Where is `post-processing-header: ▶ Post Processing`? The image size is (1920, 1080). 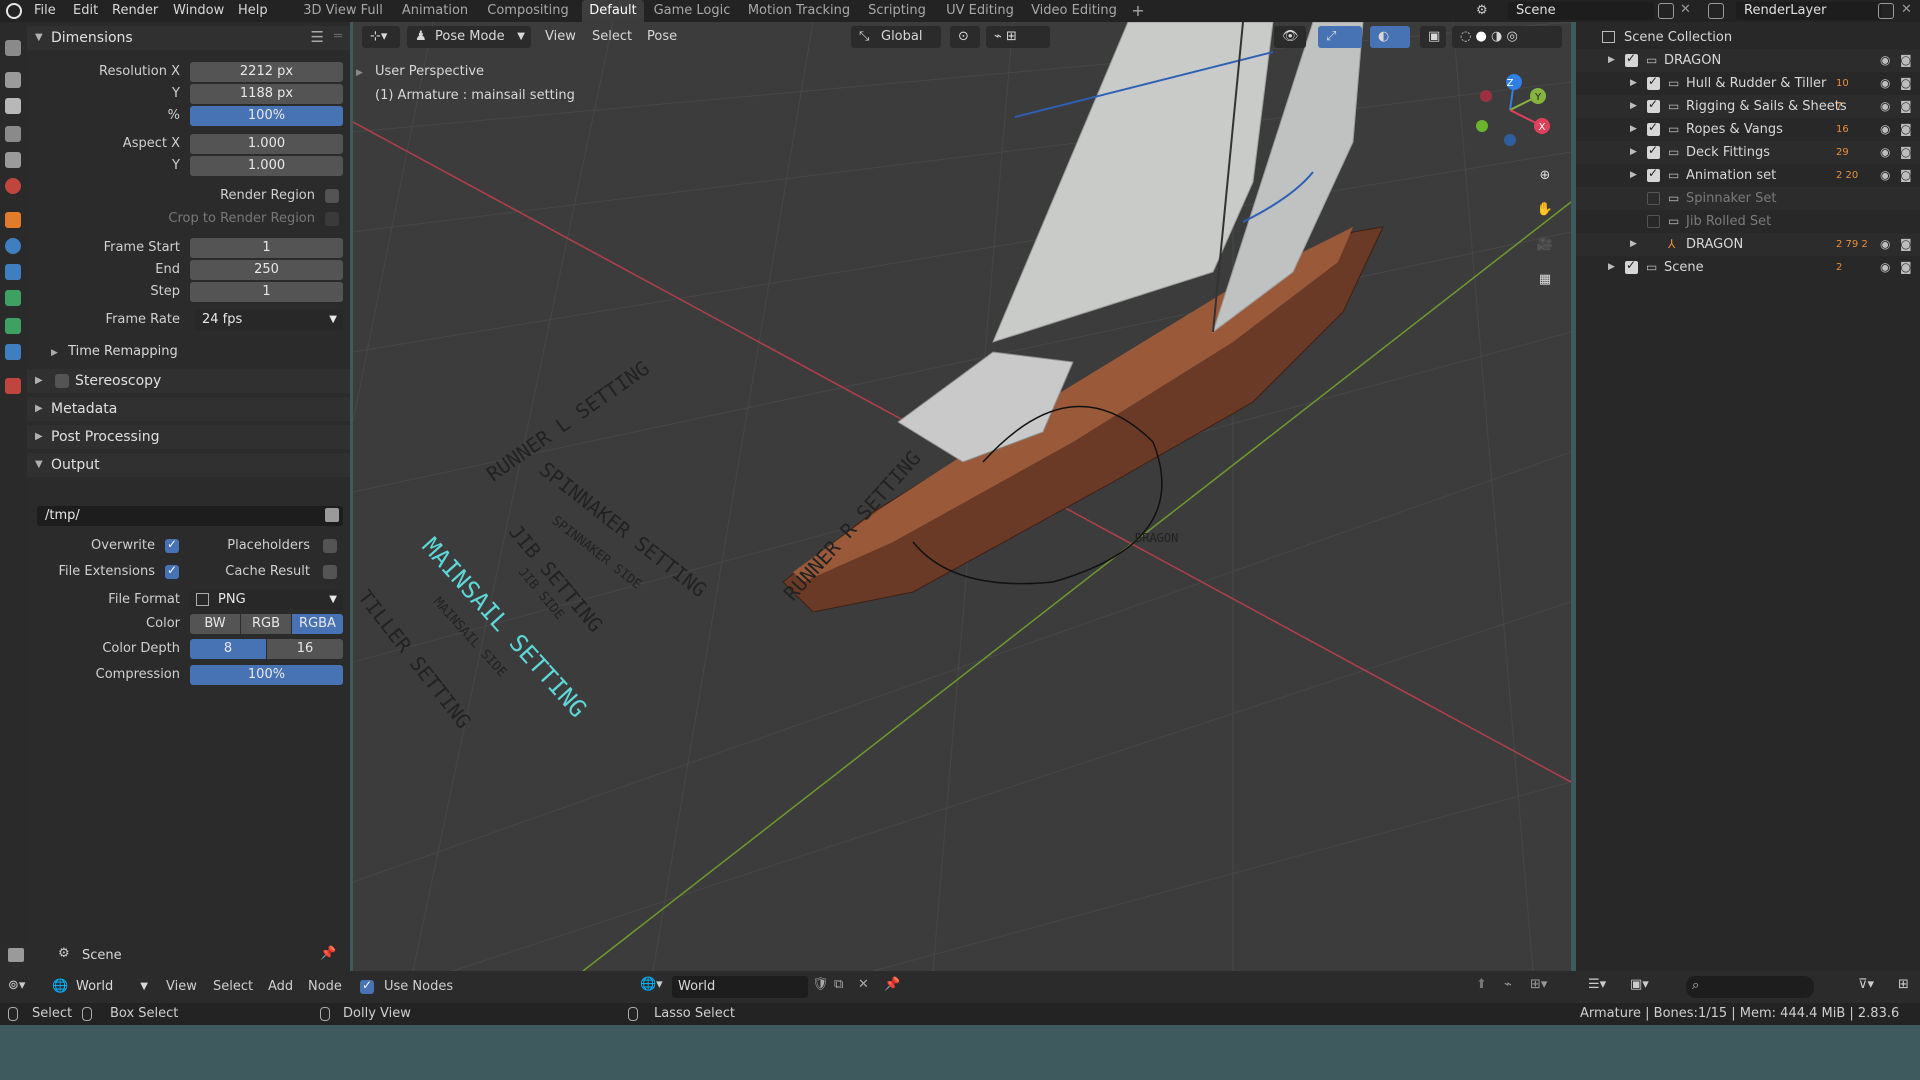 post-processing-header: ▶ Post Processing is located at coordinates (188, 437).